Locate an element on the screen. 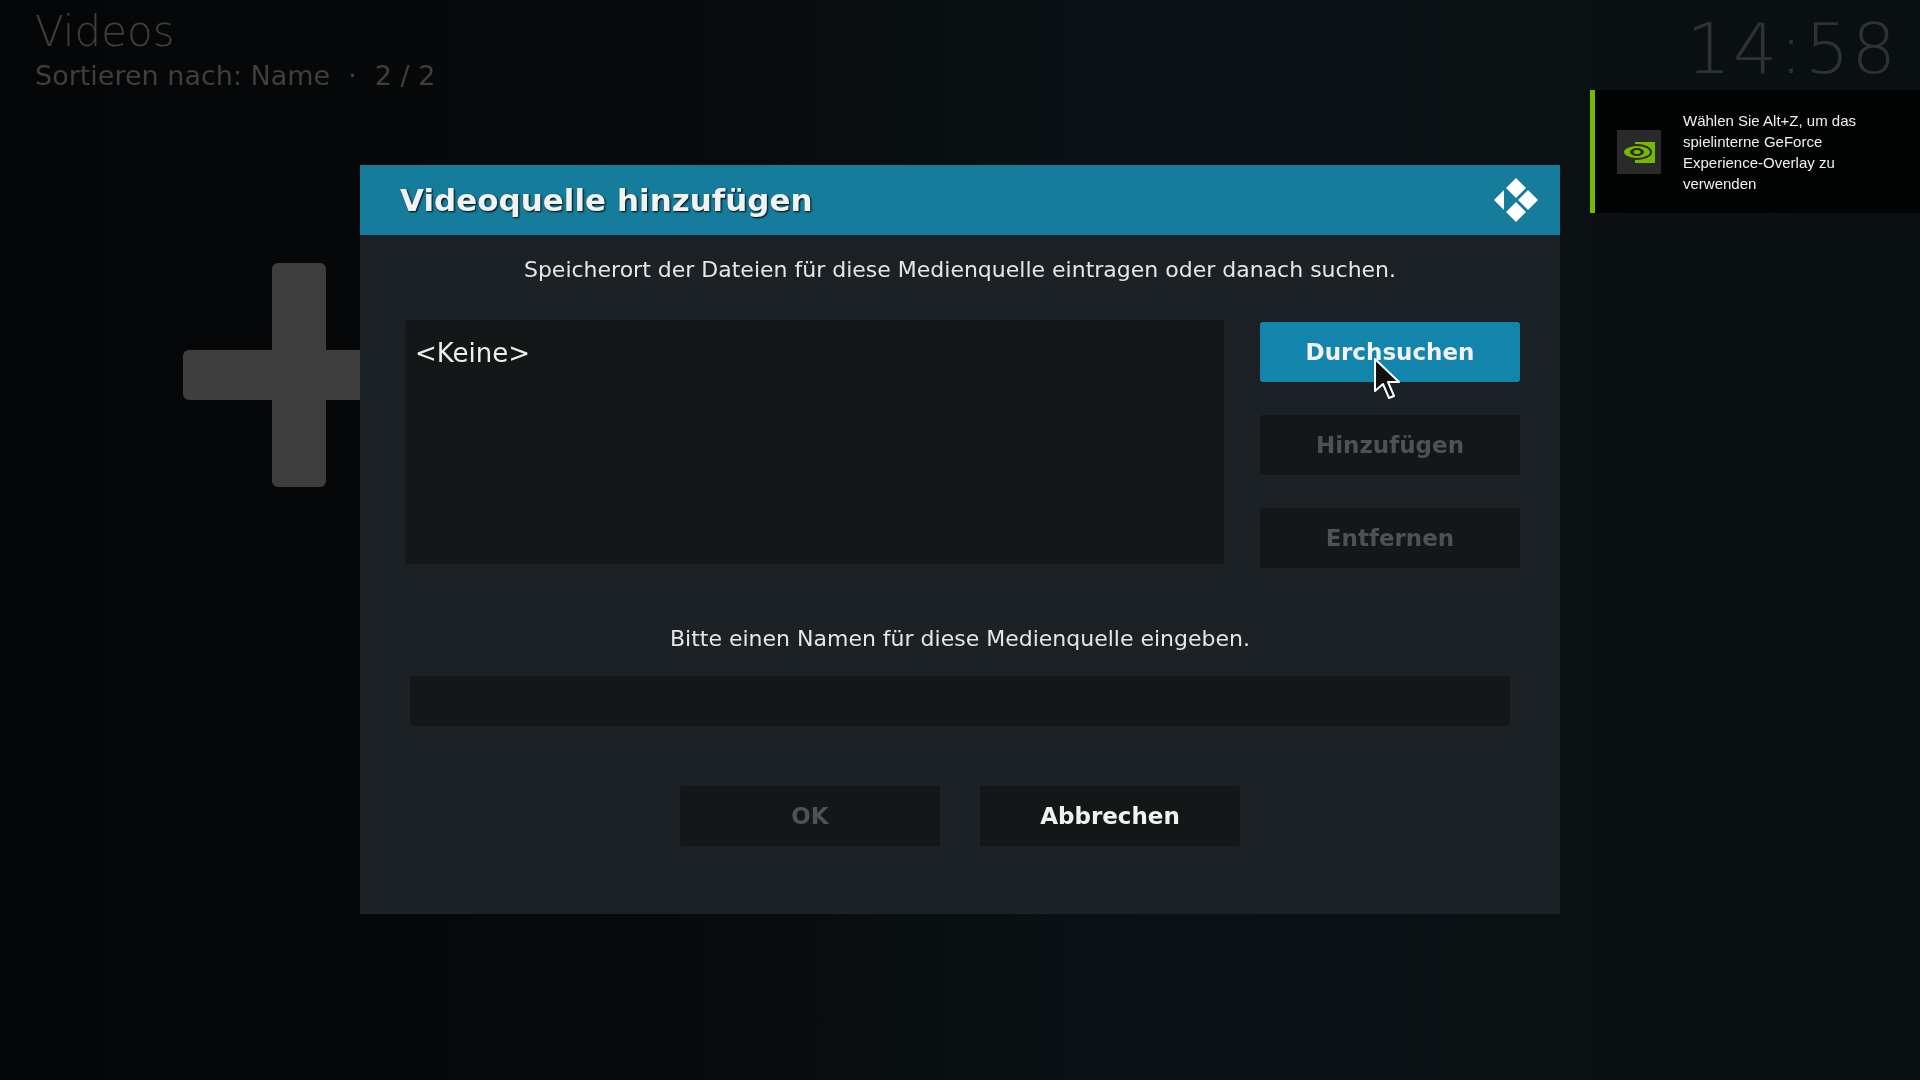 This screenshot has width=1920, height=1080. eye-logo-icon is located at coordinates (1639, 151).